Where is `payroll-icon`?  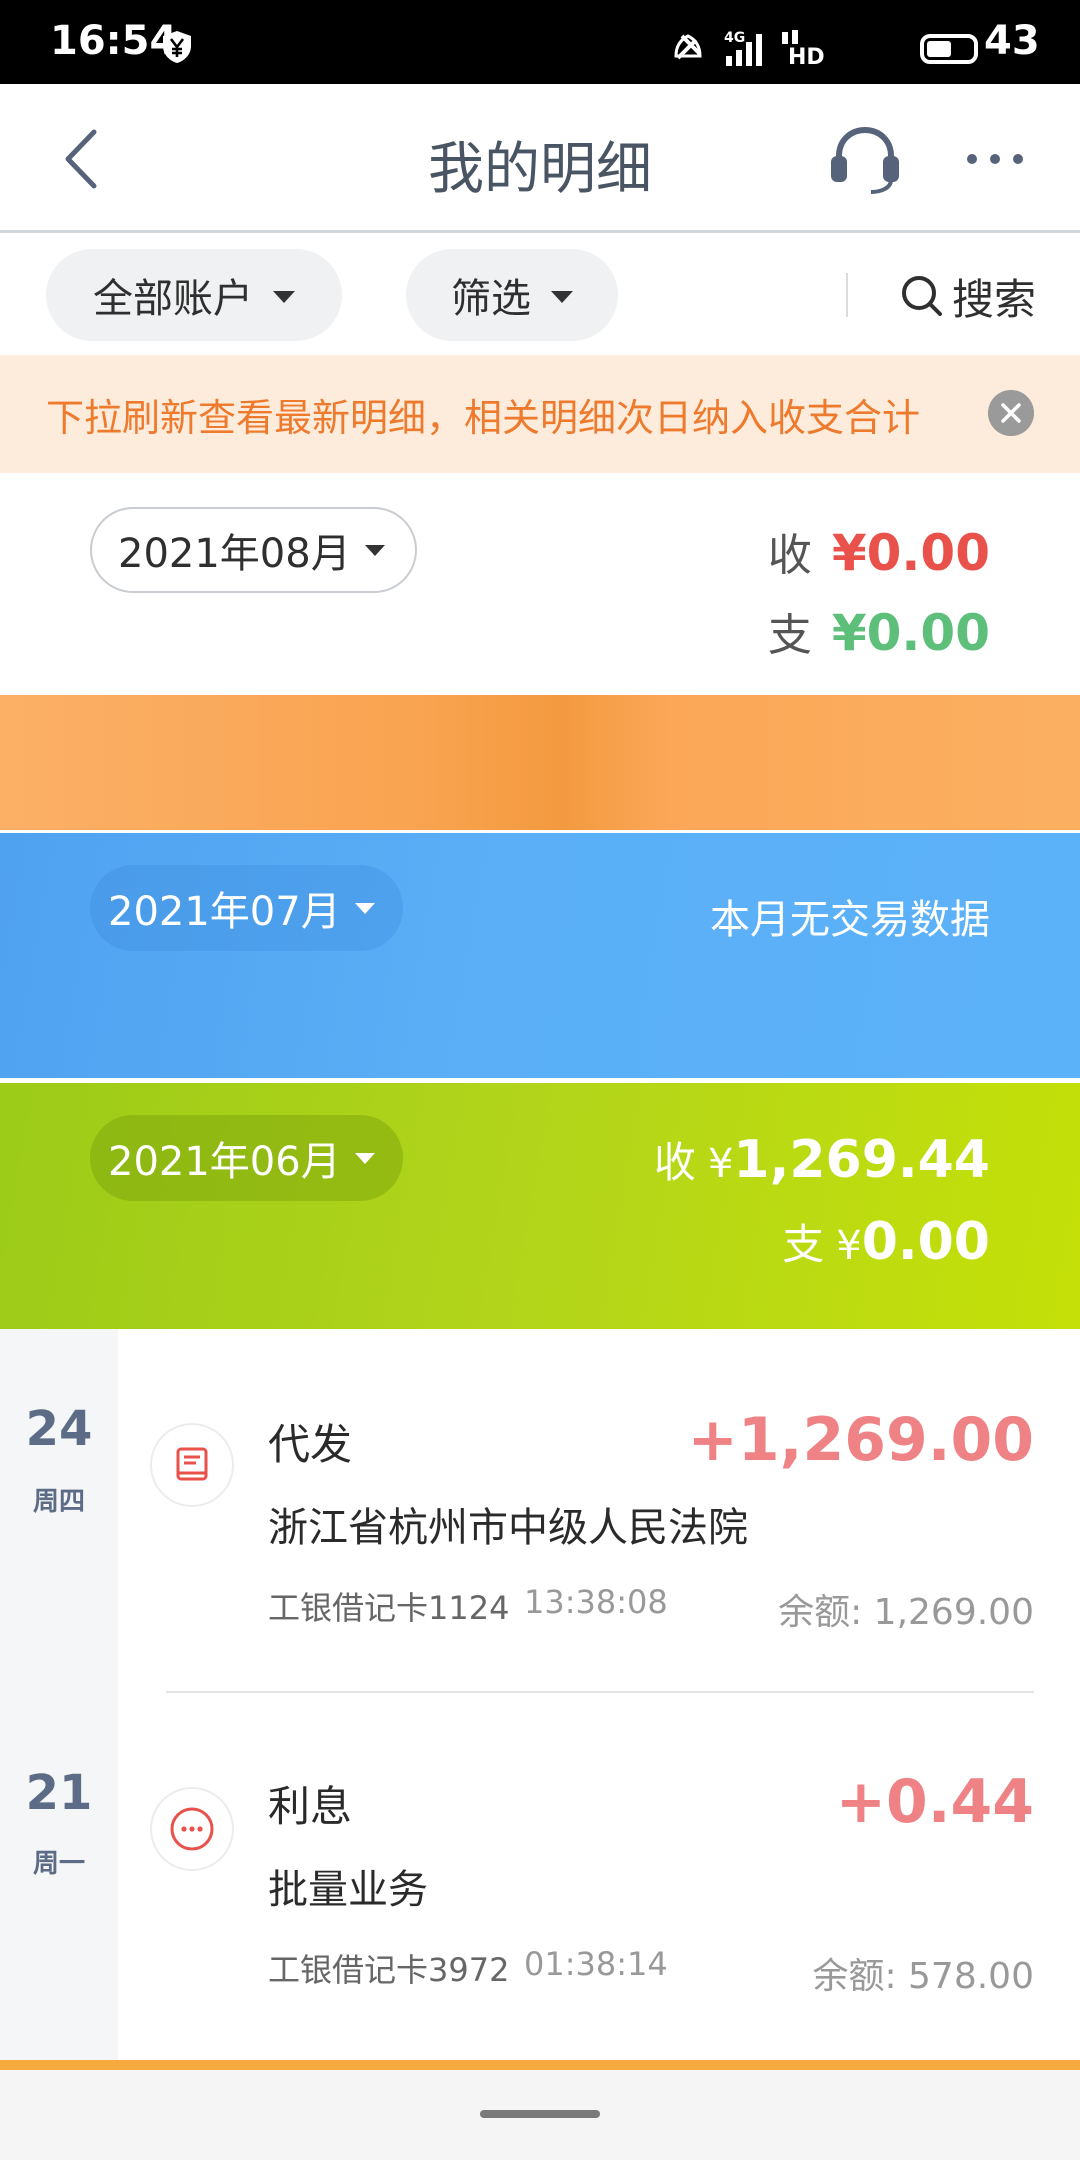
payroll-icon is located at coordinates (192, 1465).